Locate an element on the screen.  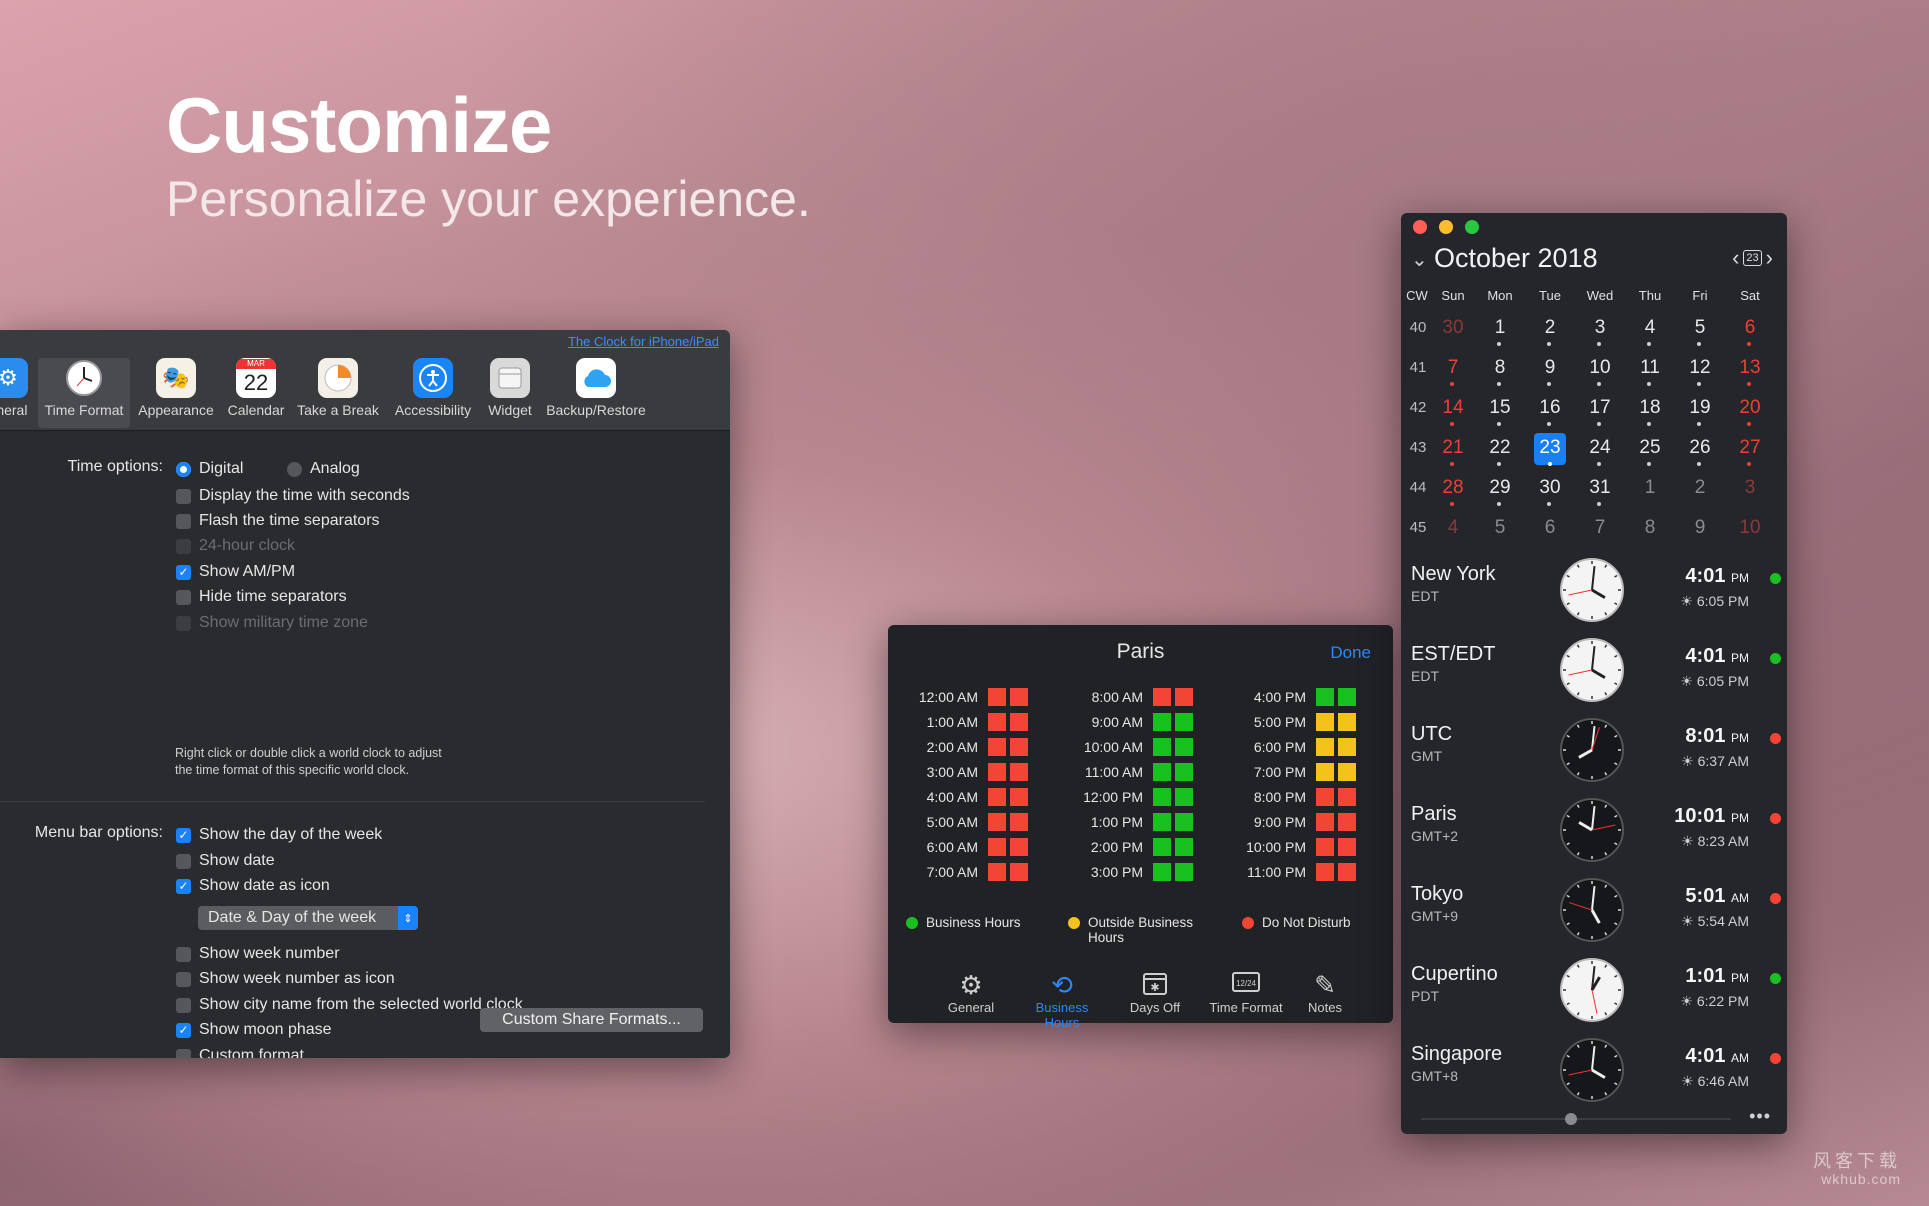
hour-row: 4:00 PM is located at coordinates (1289, 697).